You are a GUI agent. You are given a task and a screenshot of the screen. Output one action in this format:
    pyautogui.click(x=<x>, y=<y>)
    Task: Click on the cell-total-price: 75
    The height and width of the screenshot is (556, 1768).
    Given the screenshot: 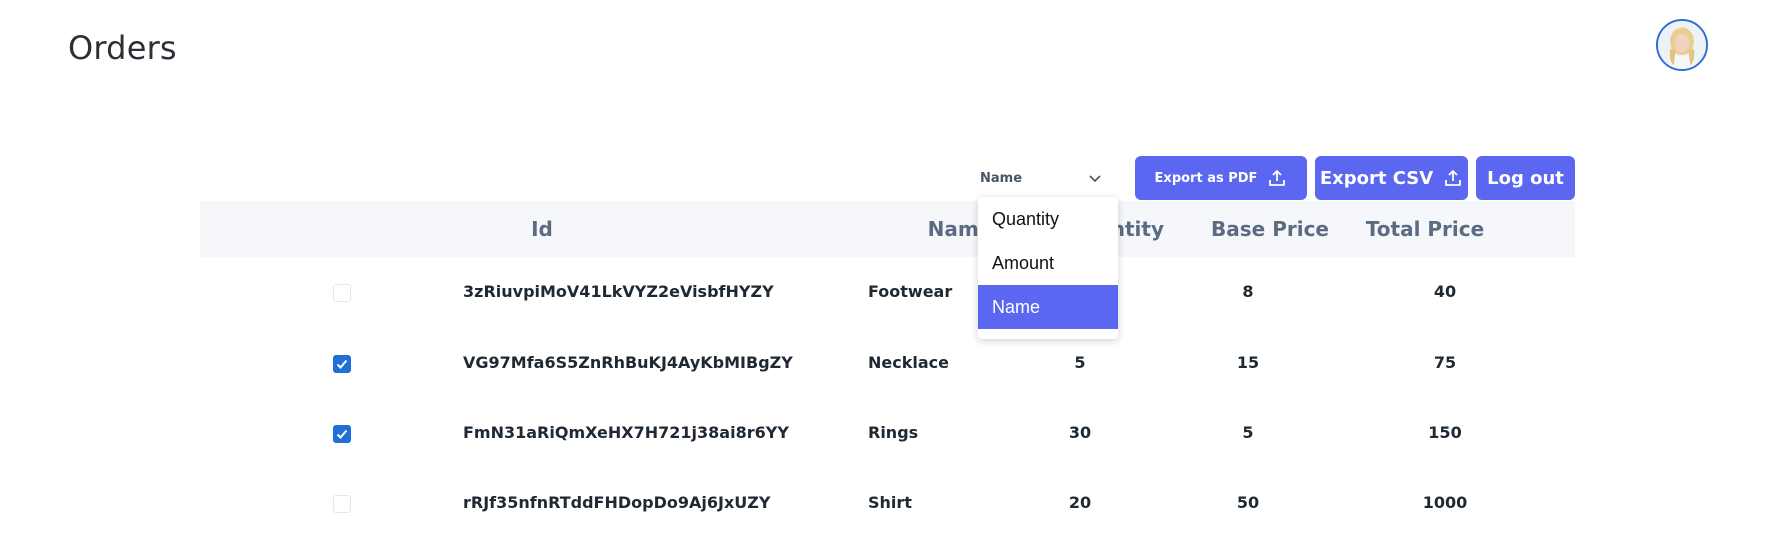 What is the action you would take?
    pyautogui.click(x=1445, y=362)
    